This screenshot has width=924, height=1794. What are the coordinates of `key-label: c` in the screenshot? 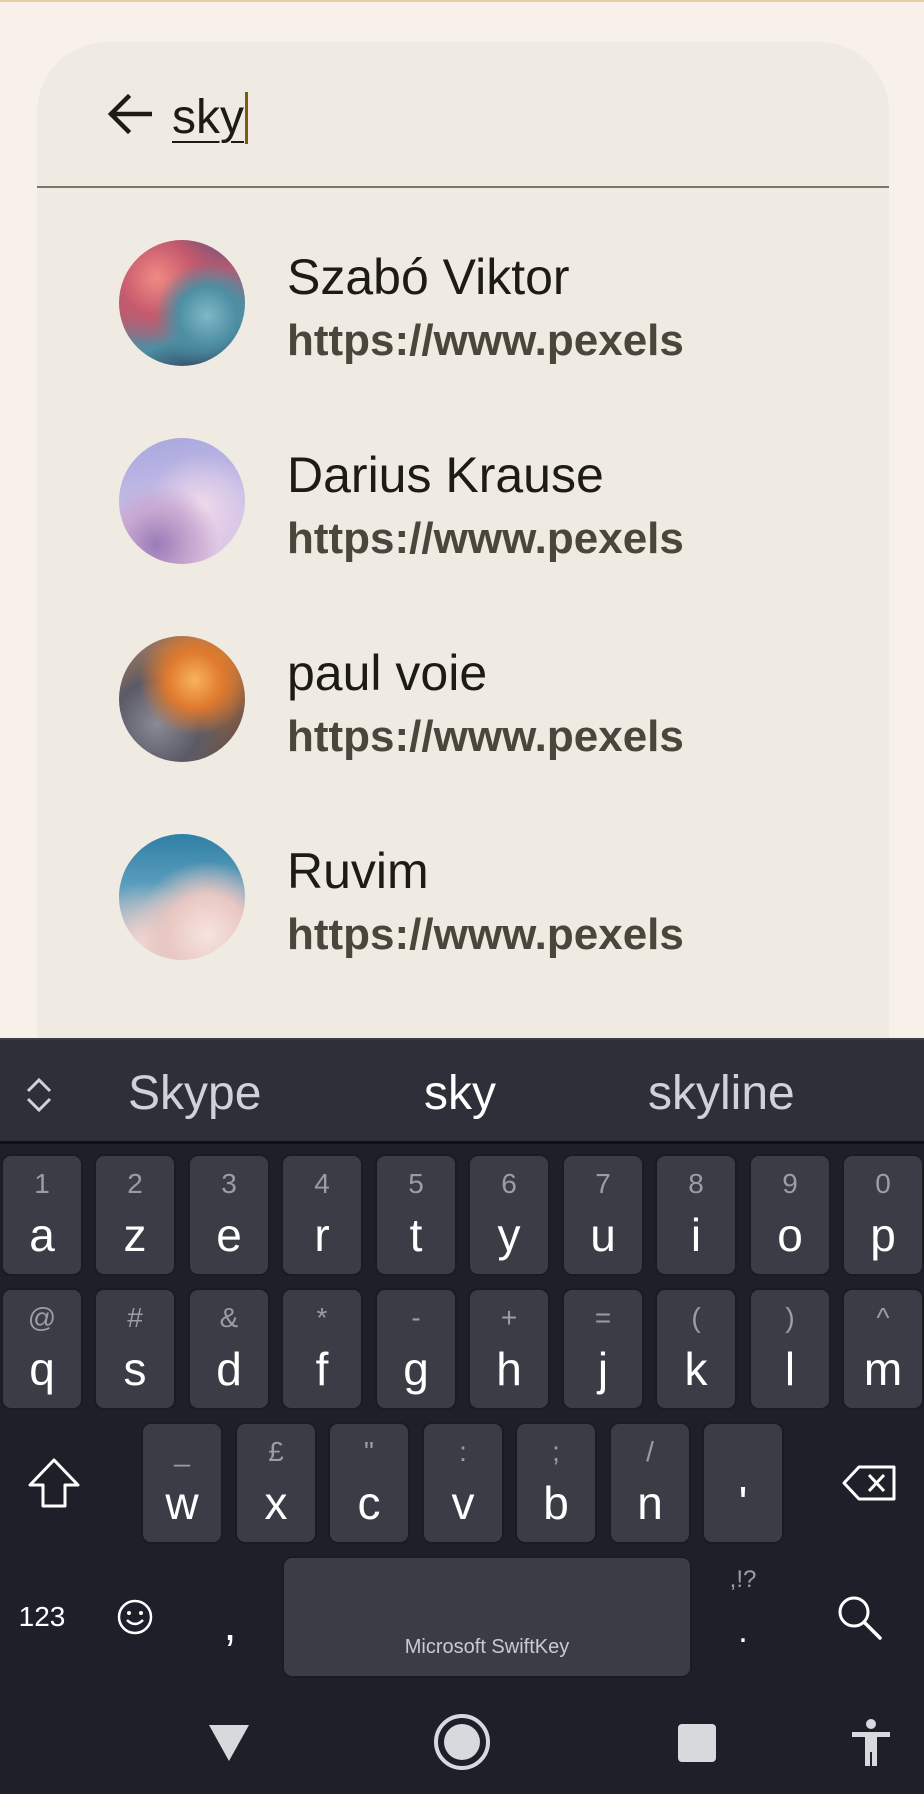 It's located at (369, 1503).